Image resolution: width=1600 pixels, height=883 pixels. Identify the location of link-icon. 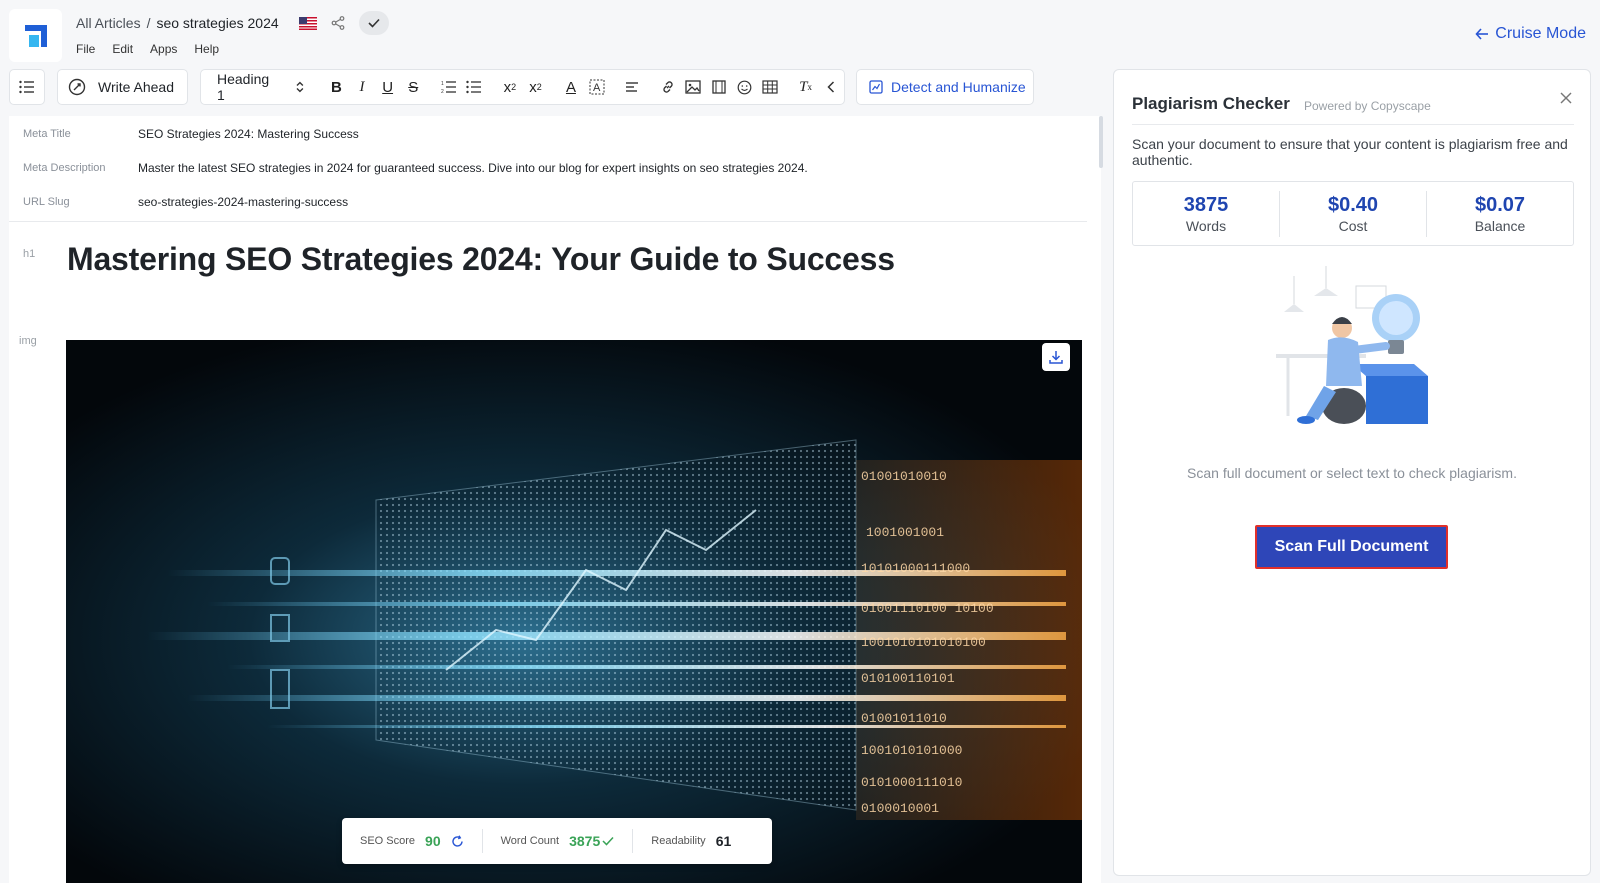
(668, 87).